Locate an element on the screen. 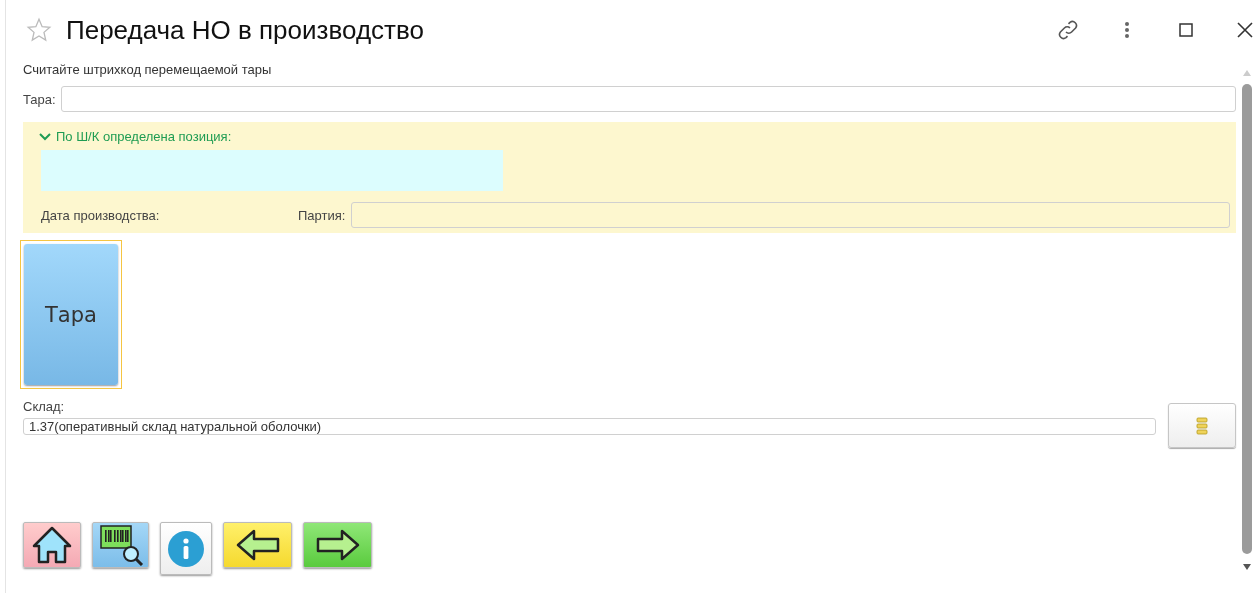 This screenshot has width=1258, height=593. field-label: Склад: is located at coordinates (44, 406).